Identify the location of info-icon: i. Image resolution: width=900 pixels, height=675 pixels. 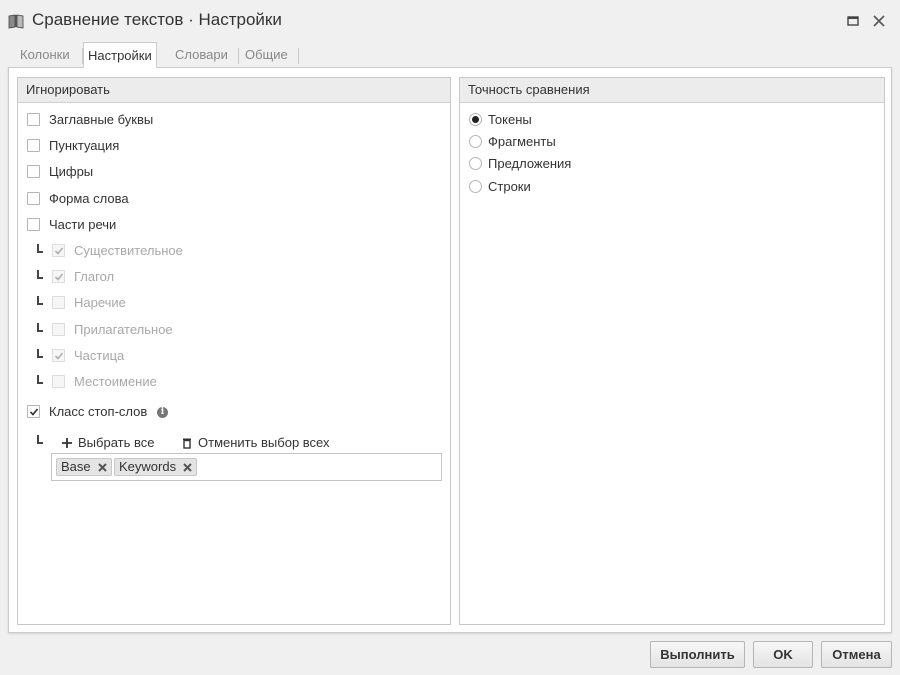
(162, 412).